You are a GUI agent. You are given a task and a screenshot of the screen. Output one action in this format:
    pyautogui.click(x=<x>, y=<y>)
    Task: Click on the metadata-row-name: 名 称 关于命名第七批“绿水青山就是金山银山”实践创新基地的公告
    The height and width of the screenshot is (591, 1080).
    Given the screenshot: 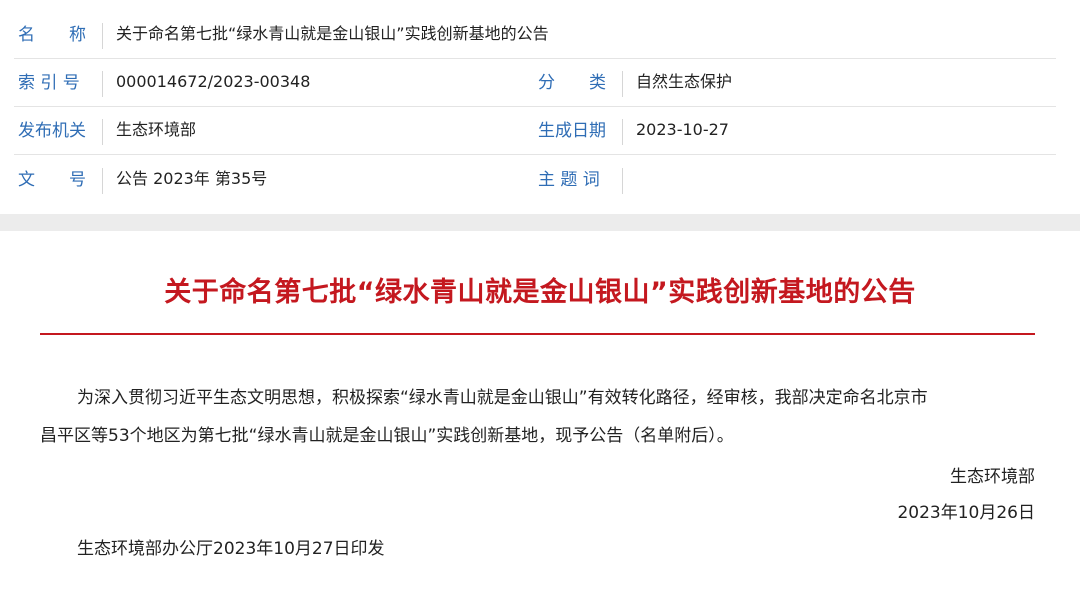 What is the action you would take?
    pyautogui.click(x=540, y=35)
    